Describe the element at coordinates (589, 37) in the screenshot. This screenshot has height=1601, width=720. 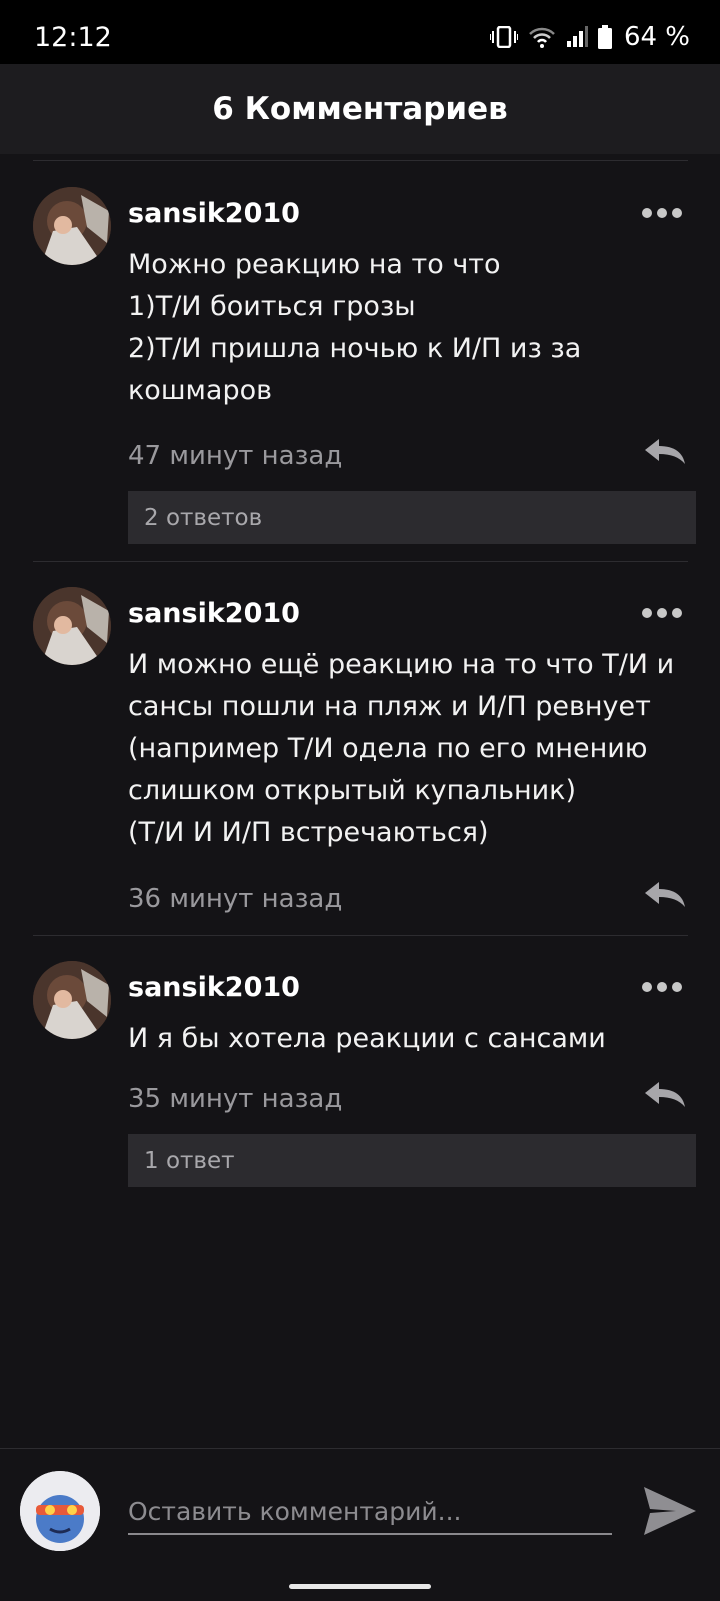
I see `status-icons: 64 %` at that location.